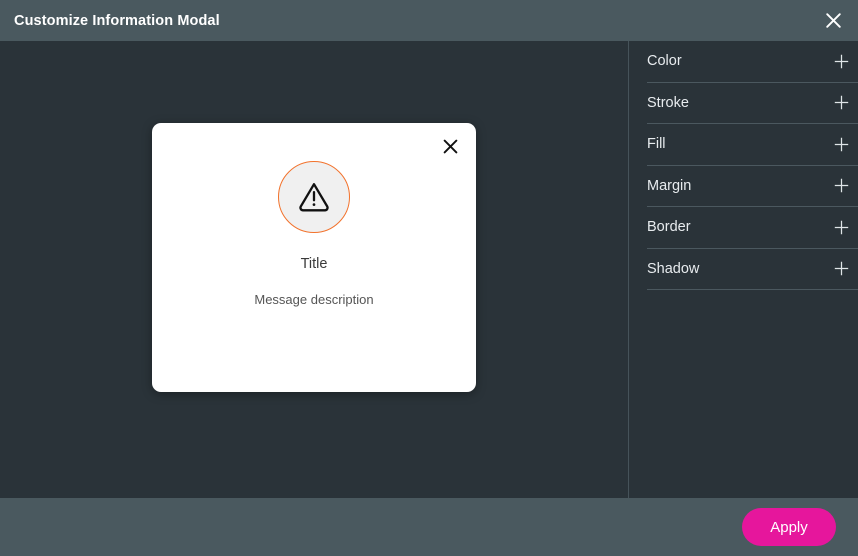  What do you see at coordinates (429, 527) in the screenshot?
I see `window-footer: Apply` at bounding box center [429, 527].